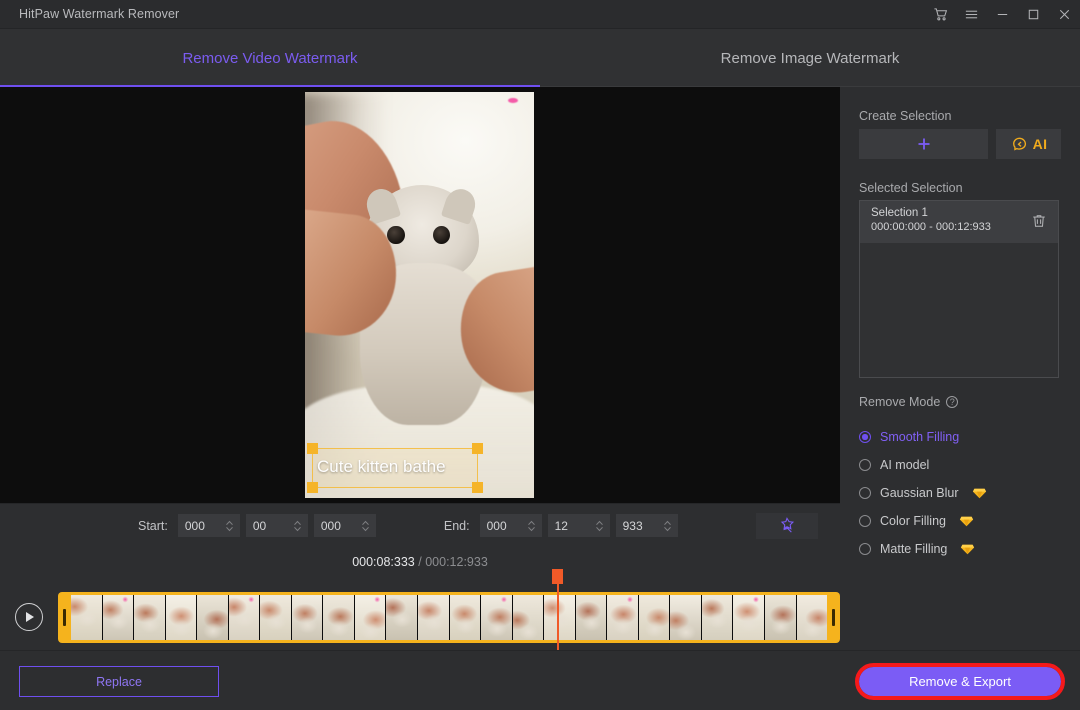 The height and width of the screenshot is (710, 1080). What do you see at coordinates (1039, 221) in the screenshot?
I see `trash-icon` at bounding box center [1039, 221].